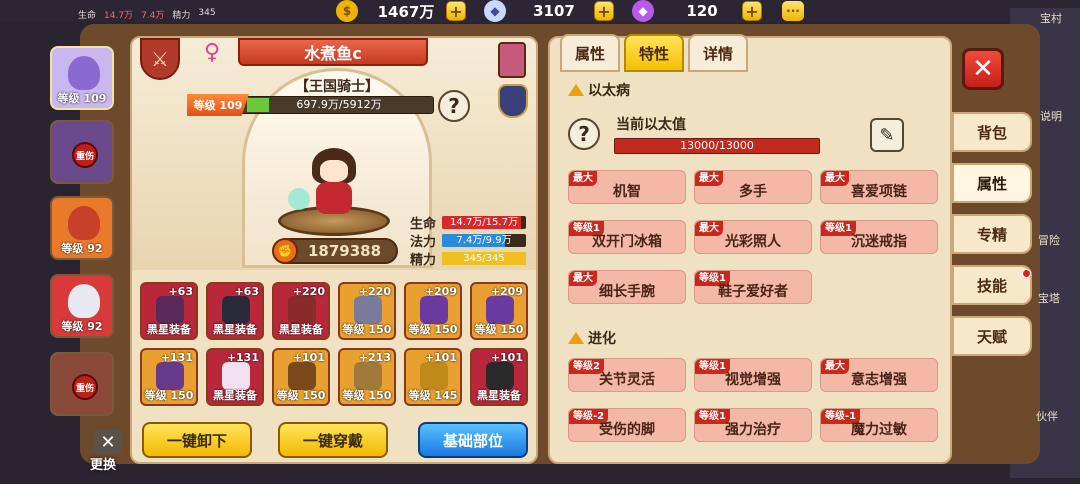  Describe the element at coordinates (506, 357) in the screenshot. I see `enhance-level: +101` at that location.